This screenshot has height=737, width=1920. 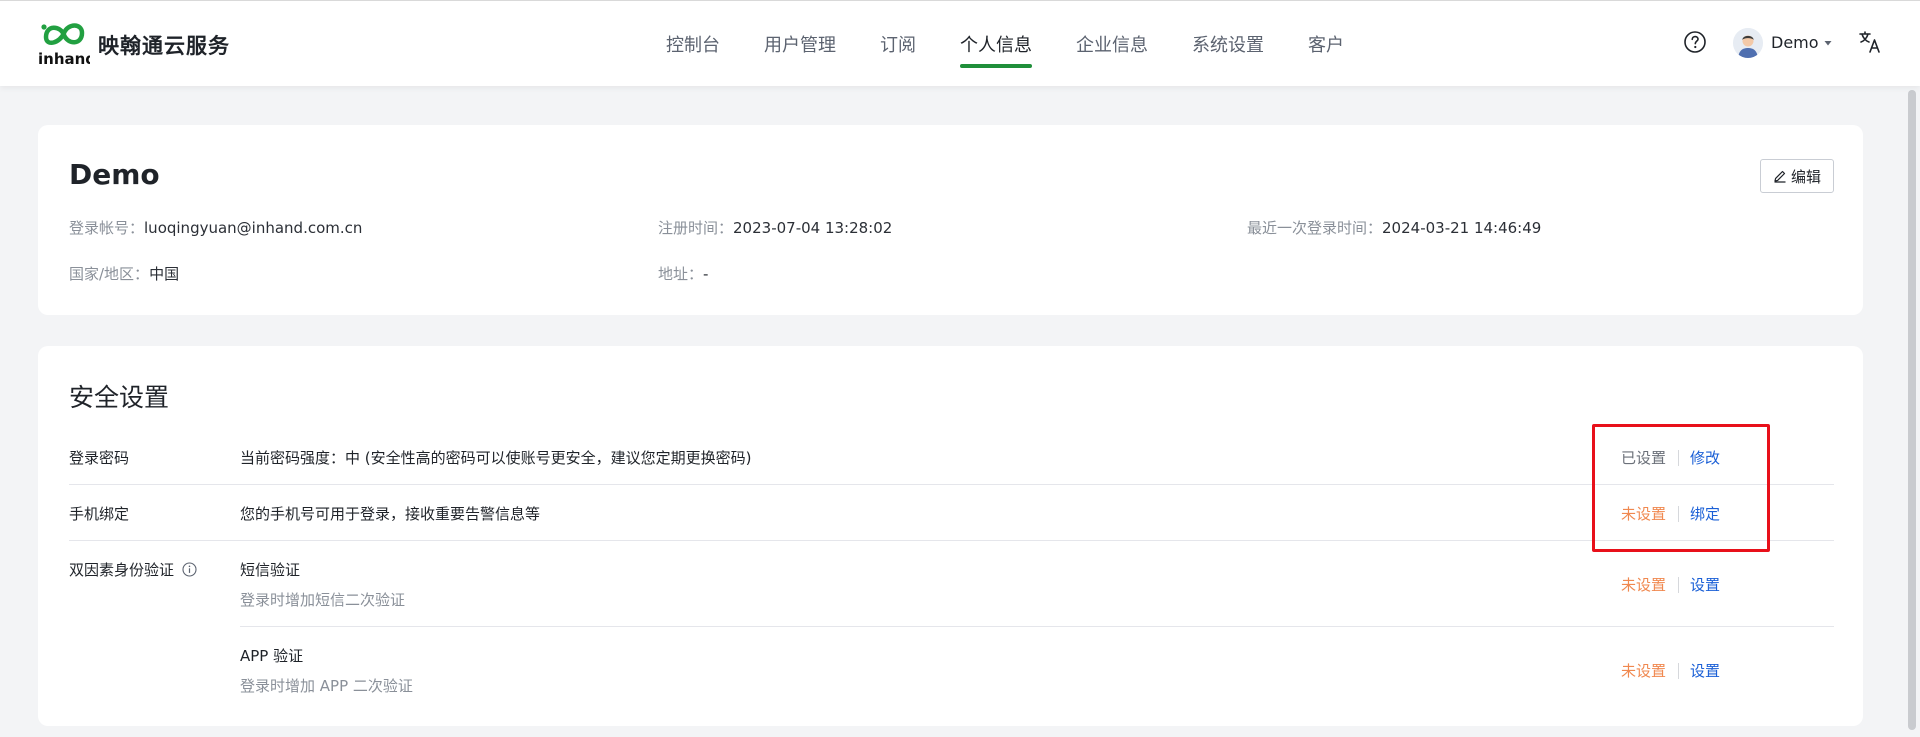 What do you see at coordinates (1870, 42) in the screenshot?
I see `translate-icon` at bounding box center [1870, 42].